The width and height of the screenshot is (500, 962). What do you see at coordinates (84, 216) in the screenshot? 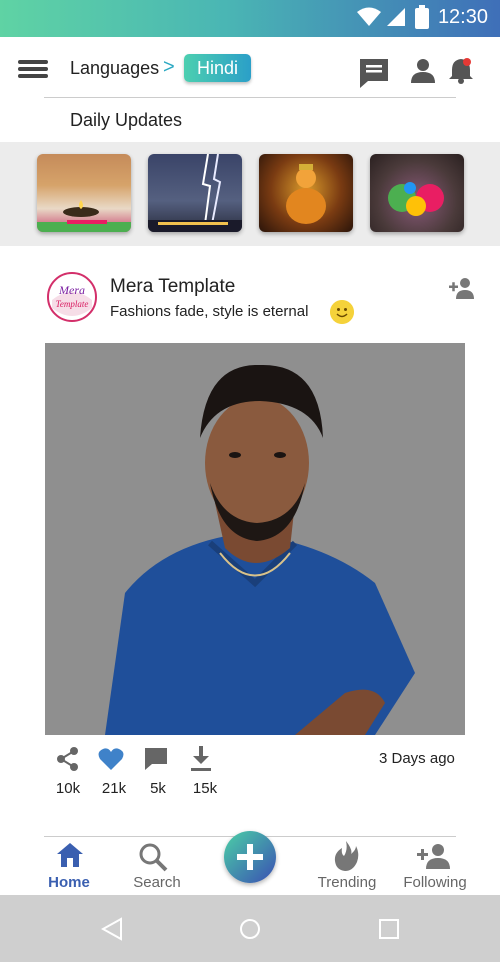
I see `diya-lamp-image` at bounding box center [84, 216].